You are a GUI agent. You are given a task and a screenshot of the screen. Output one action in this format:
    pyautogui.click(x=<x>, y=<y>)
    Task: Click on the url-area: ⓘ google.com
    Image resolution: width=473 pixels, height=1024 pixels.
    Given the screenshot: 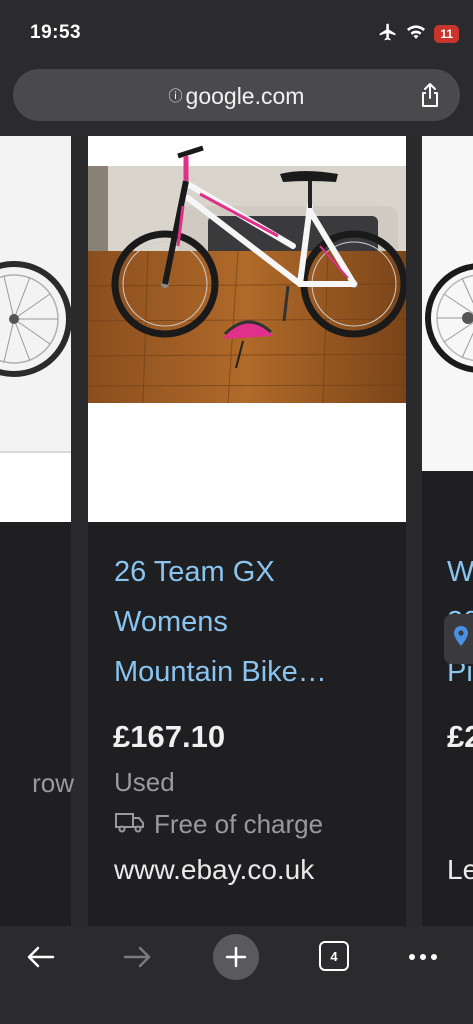 What is the action you would take?
    pyautogui.click(x=236, y=99)
    